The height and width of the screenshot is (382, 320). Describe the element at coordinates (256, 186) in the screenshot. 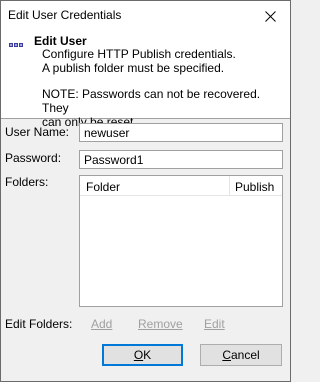

I see `column-header-publish: Publish` at that location.